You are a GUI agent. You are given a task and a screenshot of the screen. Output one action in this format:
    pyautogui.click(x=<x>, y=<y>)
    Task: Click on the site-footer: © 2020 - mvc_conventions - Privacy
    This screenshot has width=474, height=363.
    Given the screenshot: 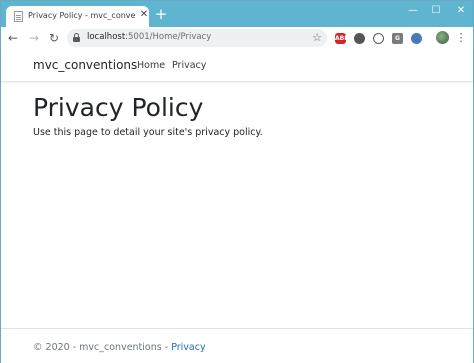 What is the action you would take?
    pyautogui.click(x=237, y=345)
    